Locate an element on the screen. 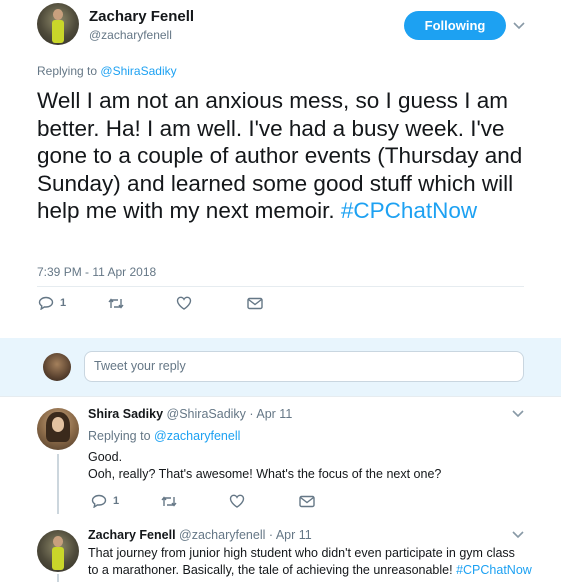  reply-header: Shira Sadiky @ShiraSadiky · Apr 11 is located at coordinates (190, 414).